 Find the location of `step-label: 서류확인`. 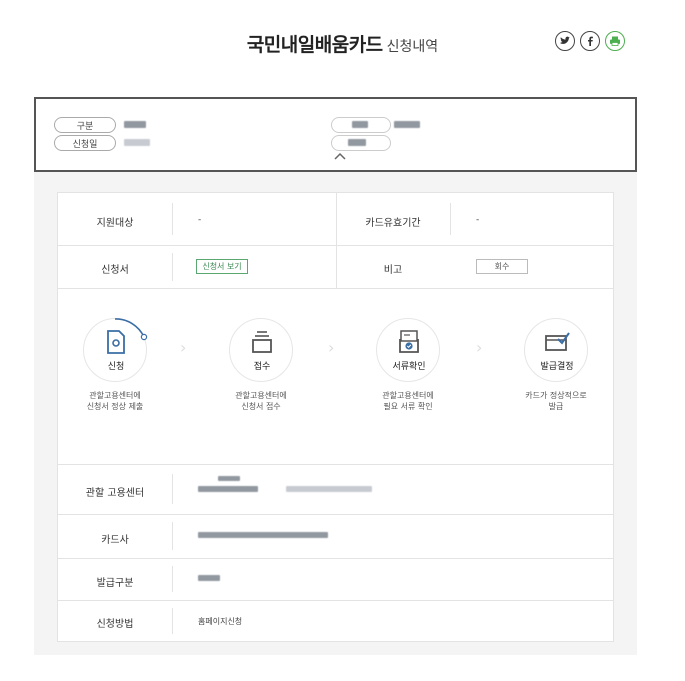

step-label: 서류확인 is located at coordinates (409, 367).